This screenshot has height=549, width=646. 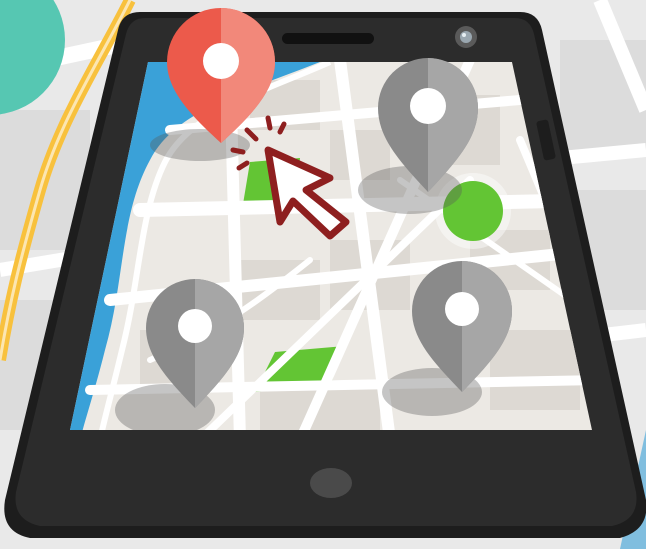 What do you see at coordinates (328, 38) in the screenshot?
I see `speaker-grille-icon` at bounding box center [328, 38].